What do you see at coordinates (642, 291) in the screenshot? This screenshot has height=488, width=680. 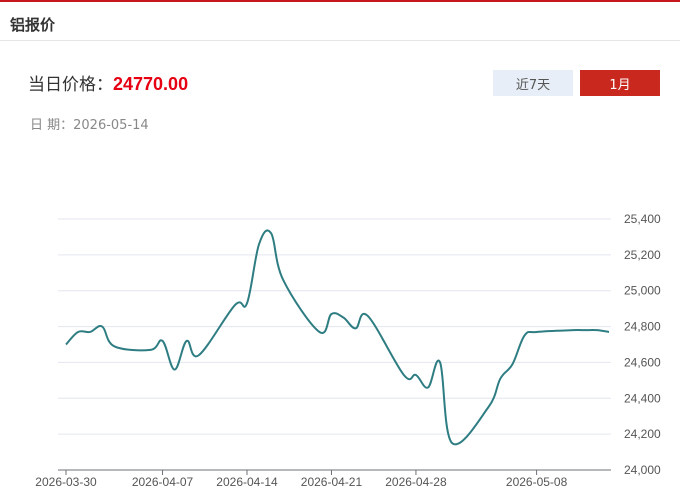 I see `y-tick-label: 25,000` at bounding box center [642, 291].